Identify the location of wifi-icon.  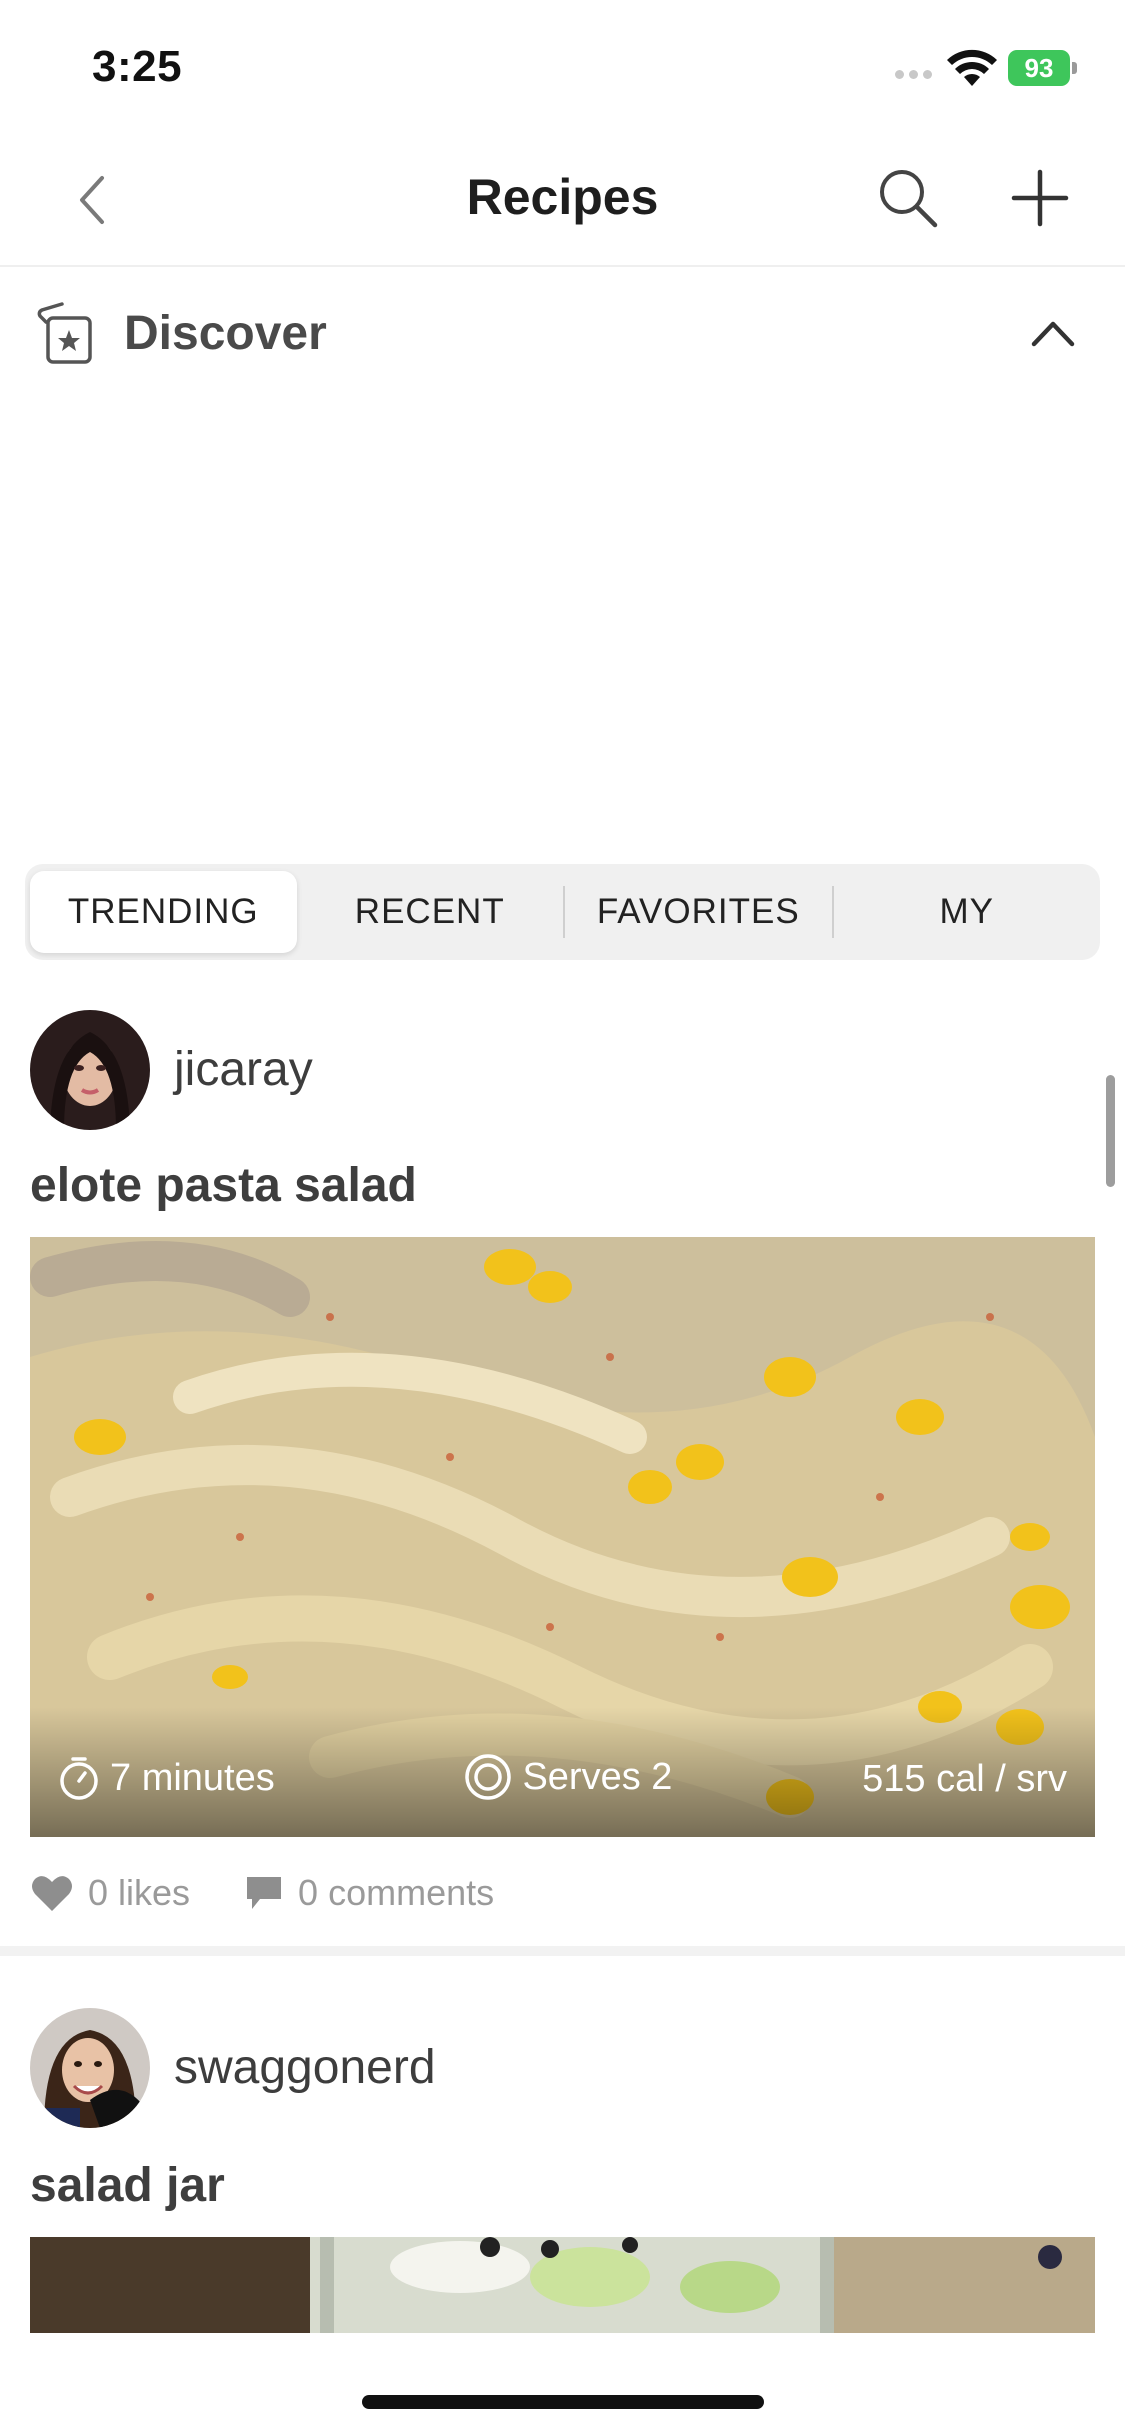
(972, 67).